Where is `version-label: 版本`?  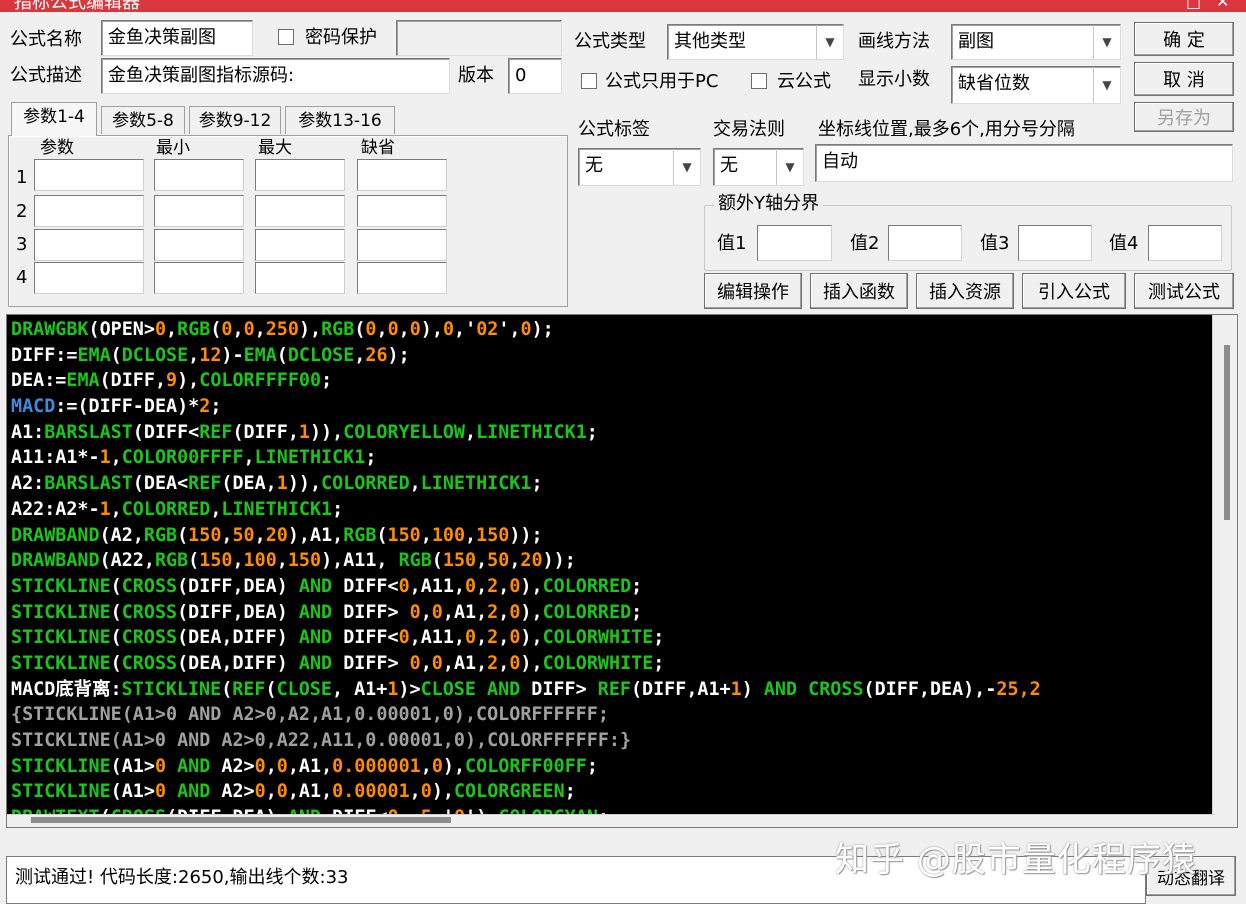
version-label: 版本 is located at coordinates (476, 75).